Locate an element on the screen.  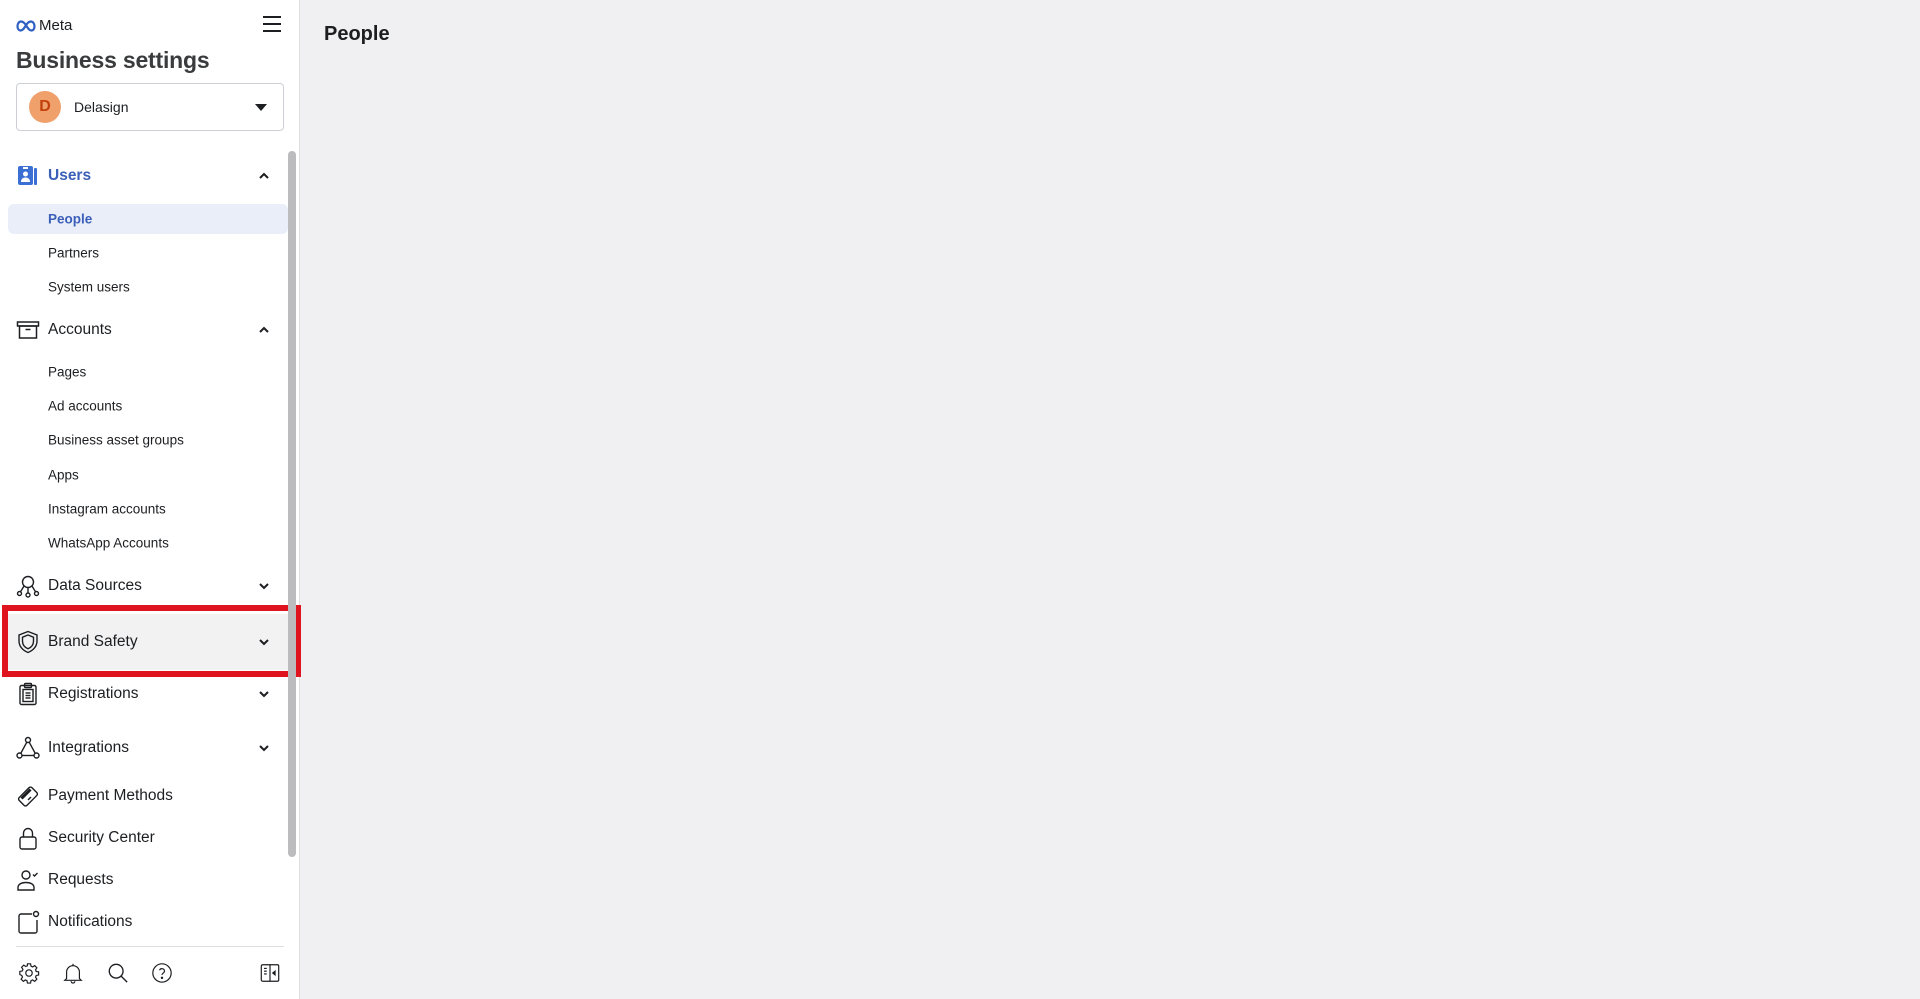
sidebar-item-label: Instagram accounts is located at coordinates (107, 509).